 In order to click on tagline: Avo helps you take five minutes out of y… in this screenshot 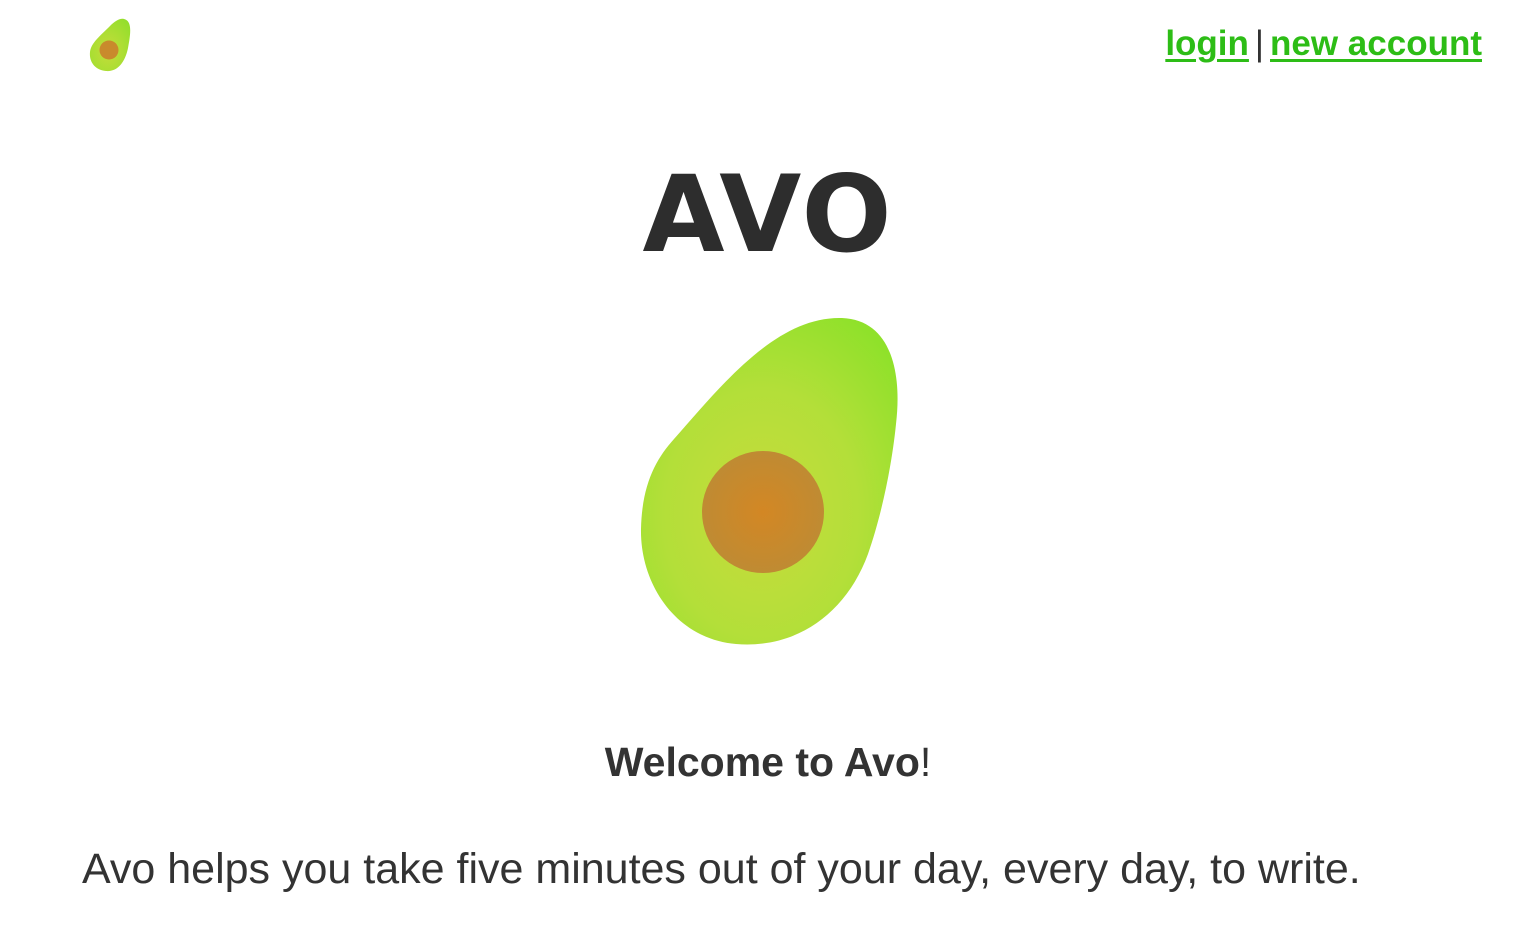, I will do `click(721, 869)`.